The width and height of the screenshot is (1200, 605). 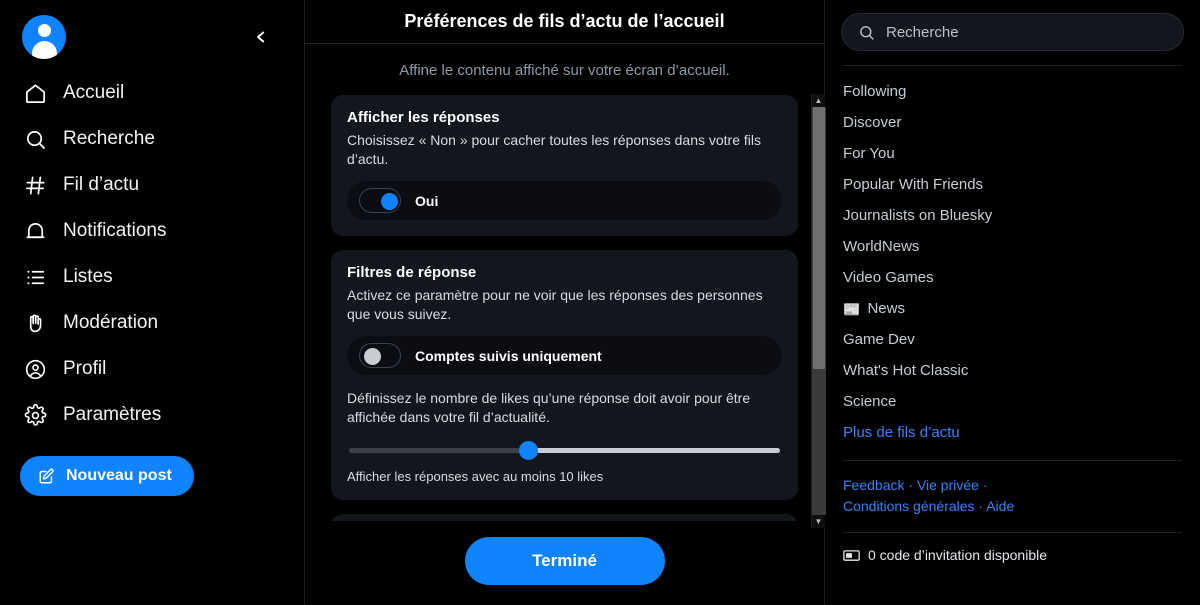 I want to click on center-footer: Terminé, so click(x=564, y=563).